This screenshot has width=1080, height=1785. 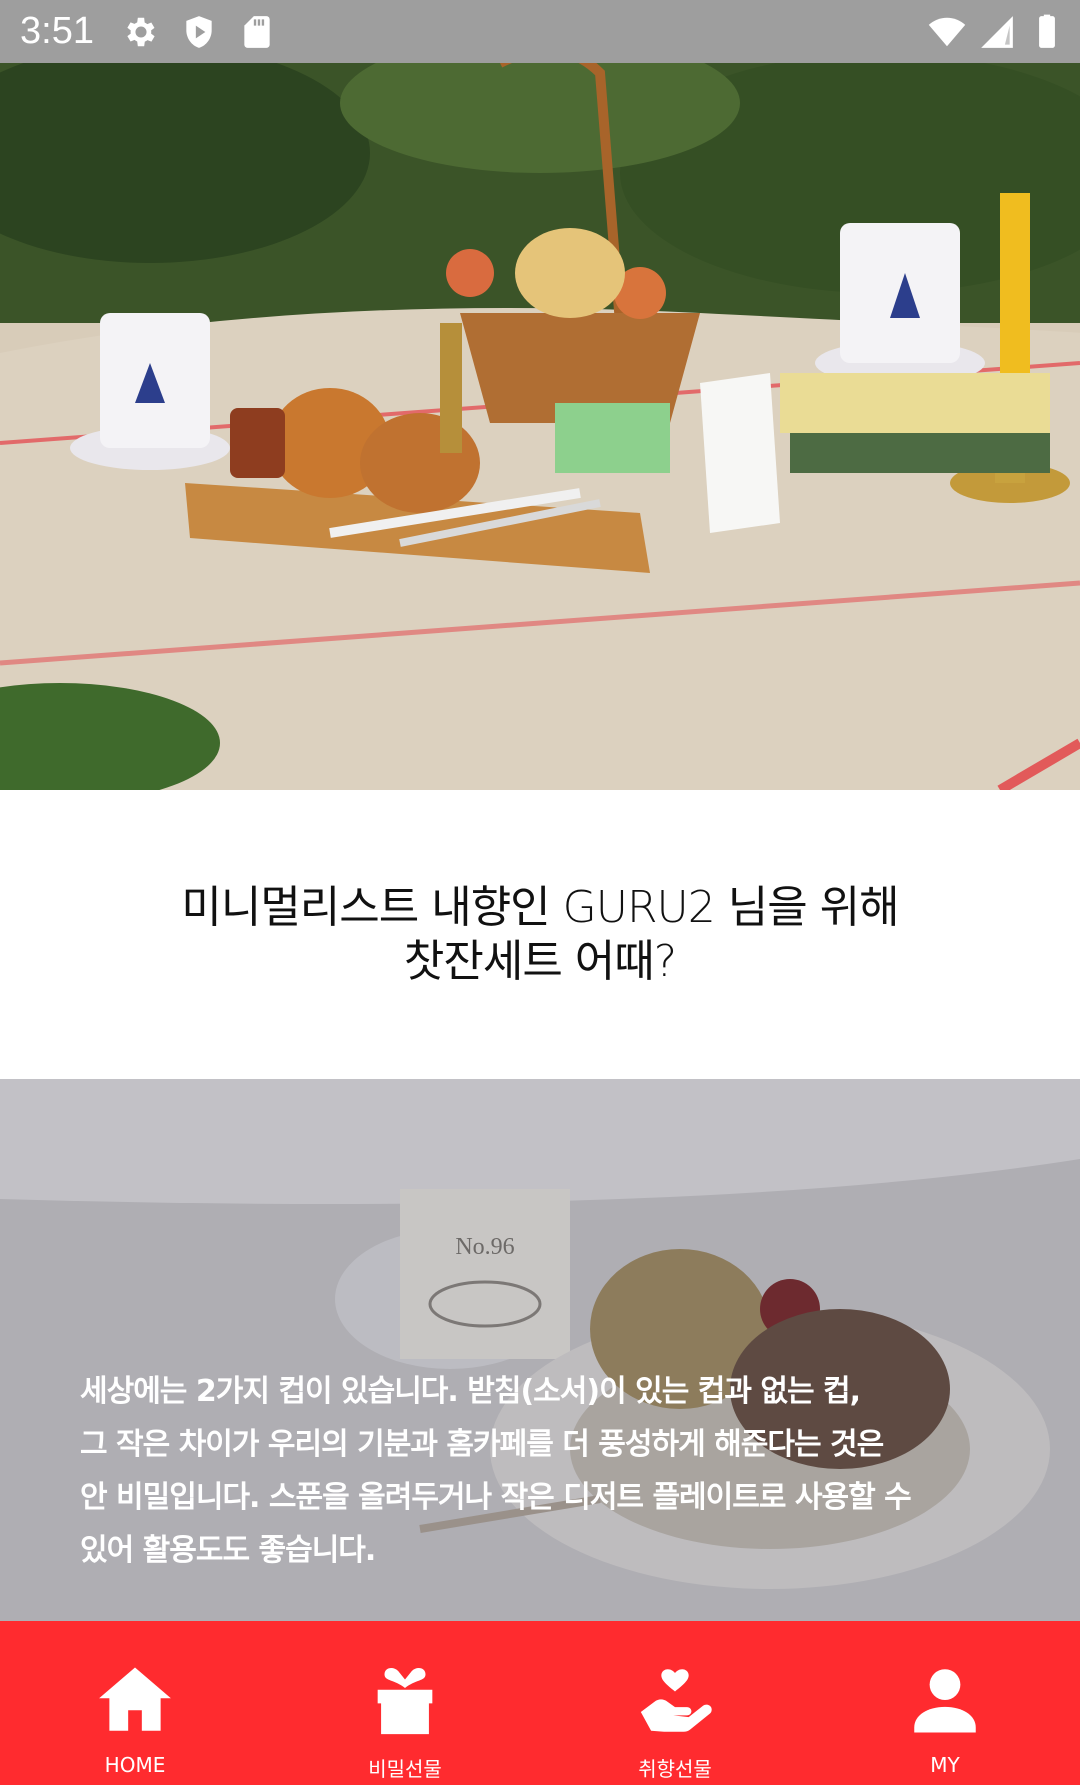 What do you see at coordinates (405, 1769) in the screenshot?
I see `nav-label-secret-gift: 비밀선물` at bounding box center [405, 1769].